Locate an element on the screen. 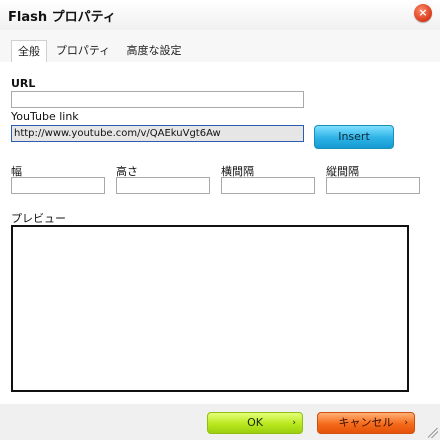 This screenshot has height=440, width=440. height-input is located at coordinates (163, 185).